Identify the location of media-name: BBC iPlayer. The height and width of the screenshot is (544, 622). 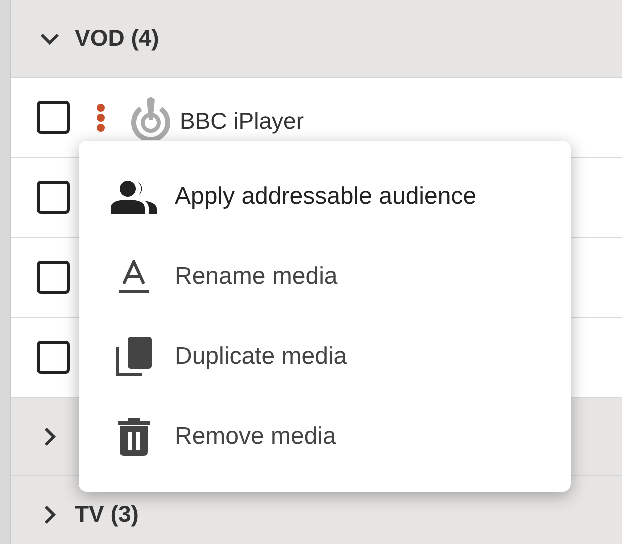
(242, 121).